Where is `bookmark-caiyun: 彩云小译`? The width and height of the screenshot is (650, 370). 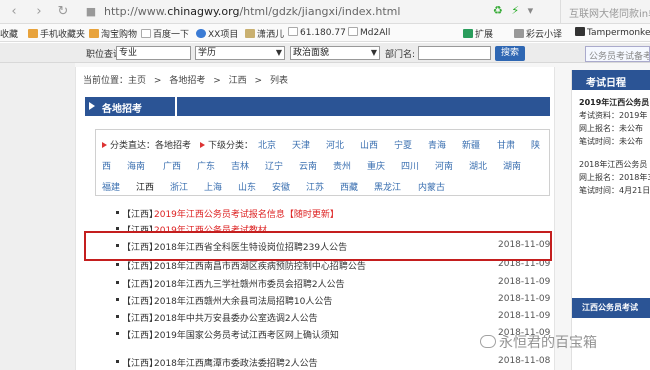 bookmark-caiyun: 彩云小译 is located at coordinates (538, 33).